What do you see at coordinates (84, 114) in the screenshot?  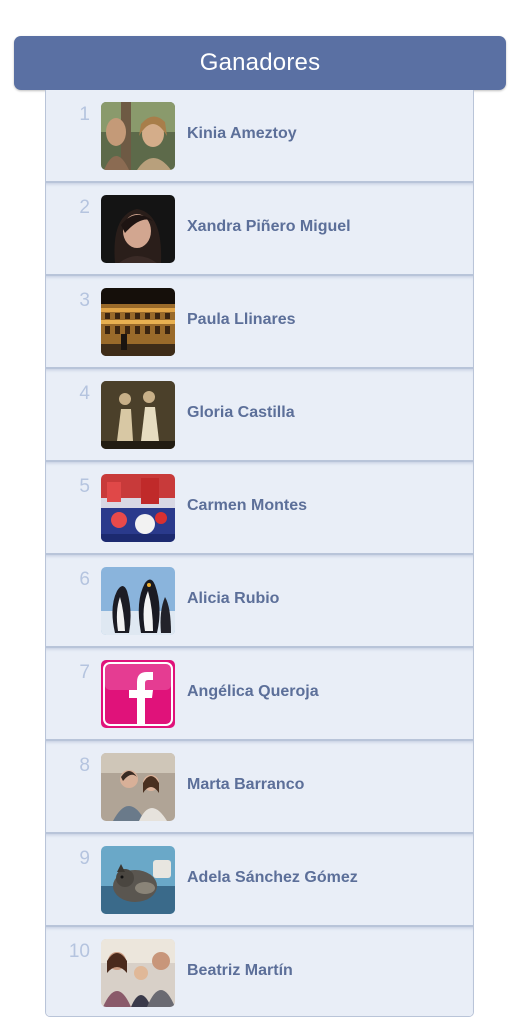 I see `rank-number: 1` at bounding box center [84, 114].